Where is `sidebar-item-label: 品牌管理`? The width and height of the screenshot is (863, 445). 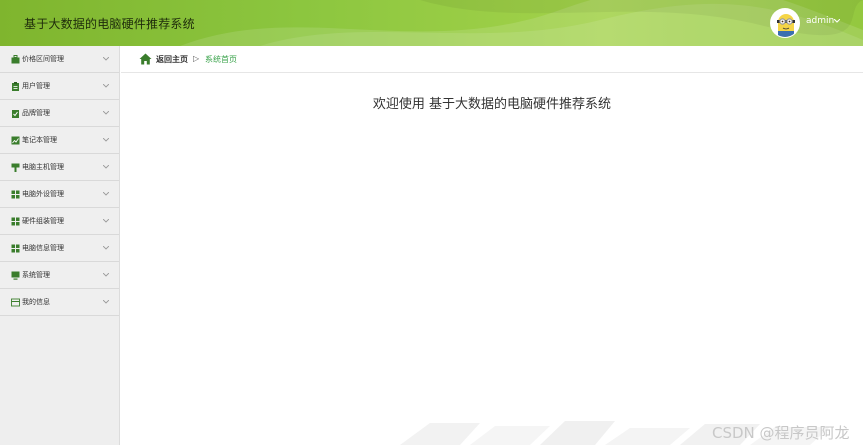 sidebar-item-label: 品牌管理 is located at coordinates (36, 113).